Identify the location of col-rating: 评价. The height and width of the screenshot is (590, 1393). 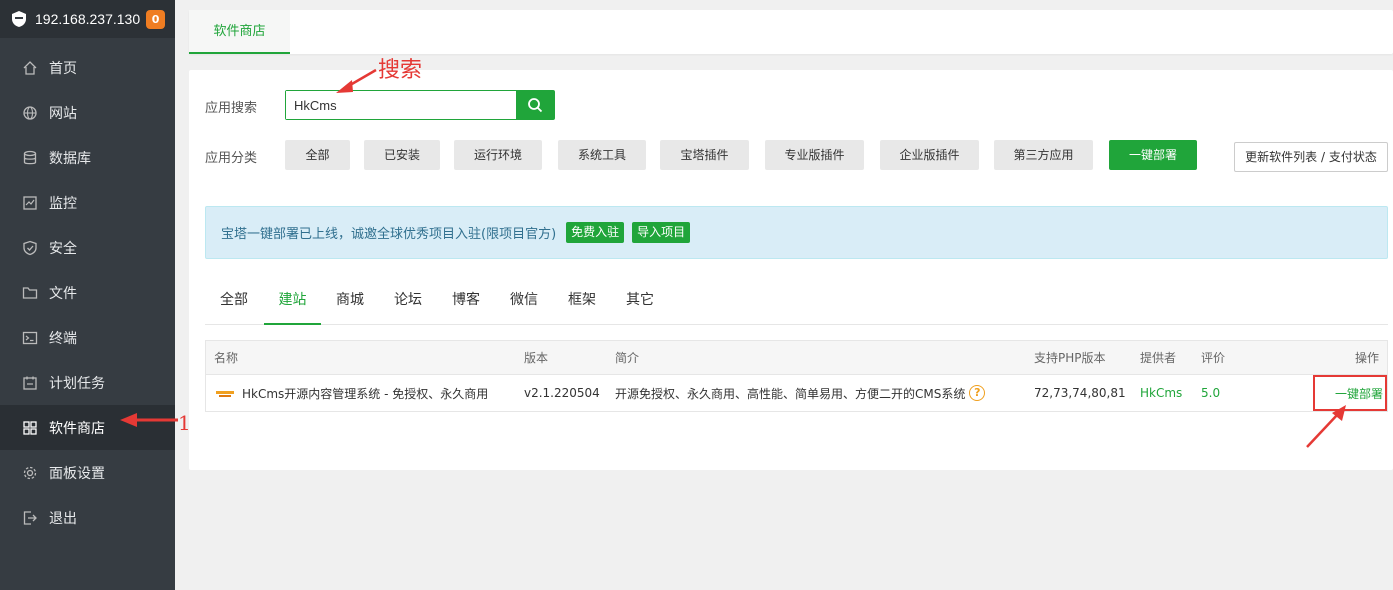
(1213, 358).